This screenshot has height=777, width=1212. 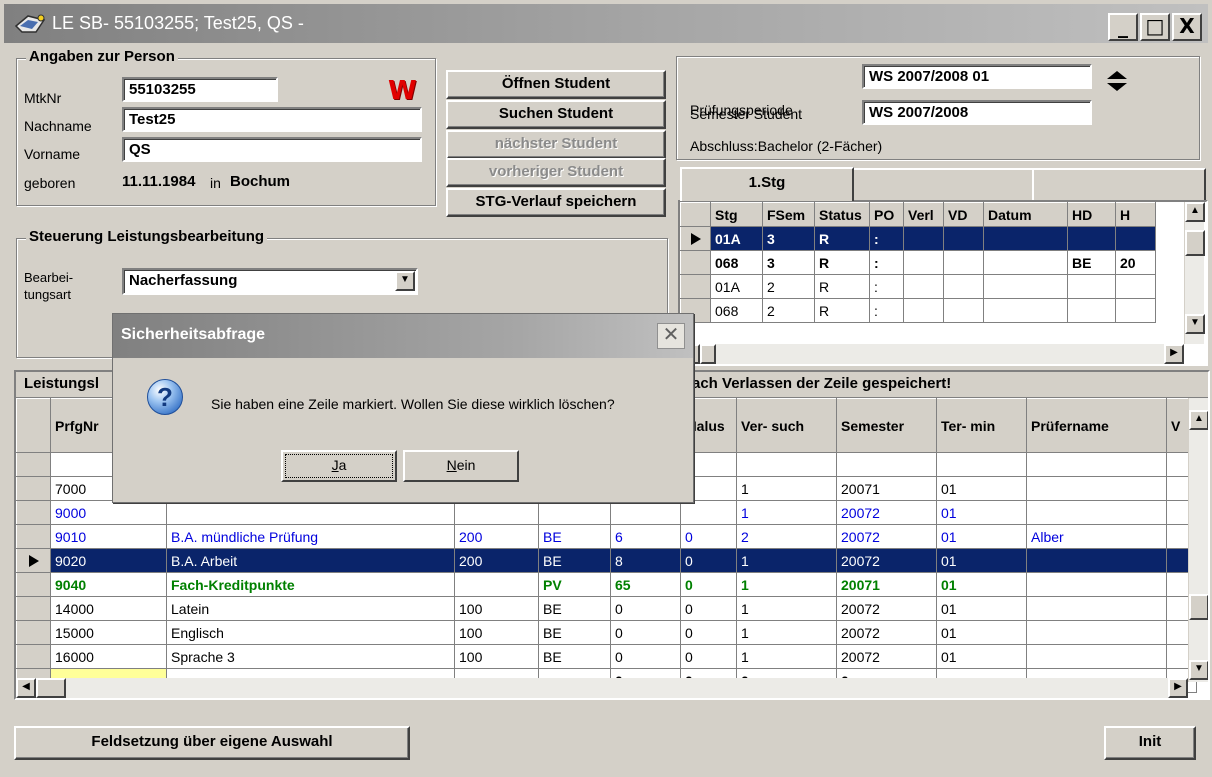 What do you see at coordinates (556, 144) in the screenshot?
I see `naechster-student-button: nächster Student` at bounding box center [556, 144].